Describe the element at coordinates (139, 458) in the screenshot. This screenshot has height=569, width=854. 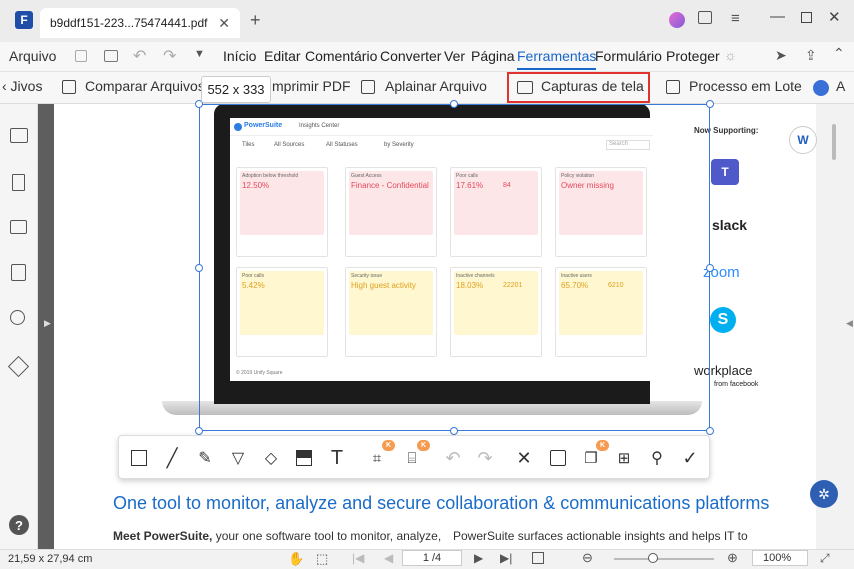
I see `rectangle-tool-icon` at that location.